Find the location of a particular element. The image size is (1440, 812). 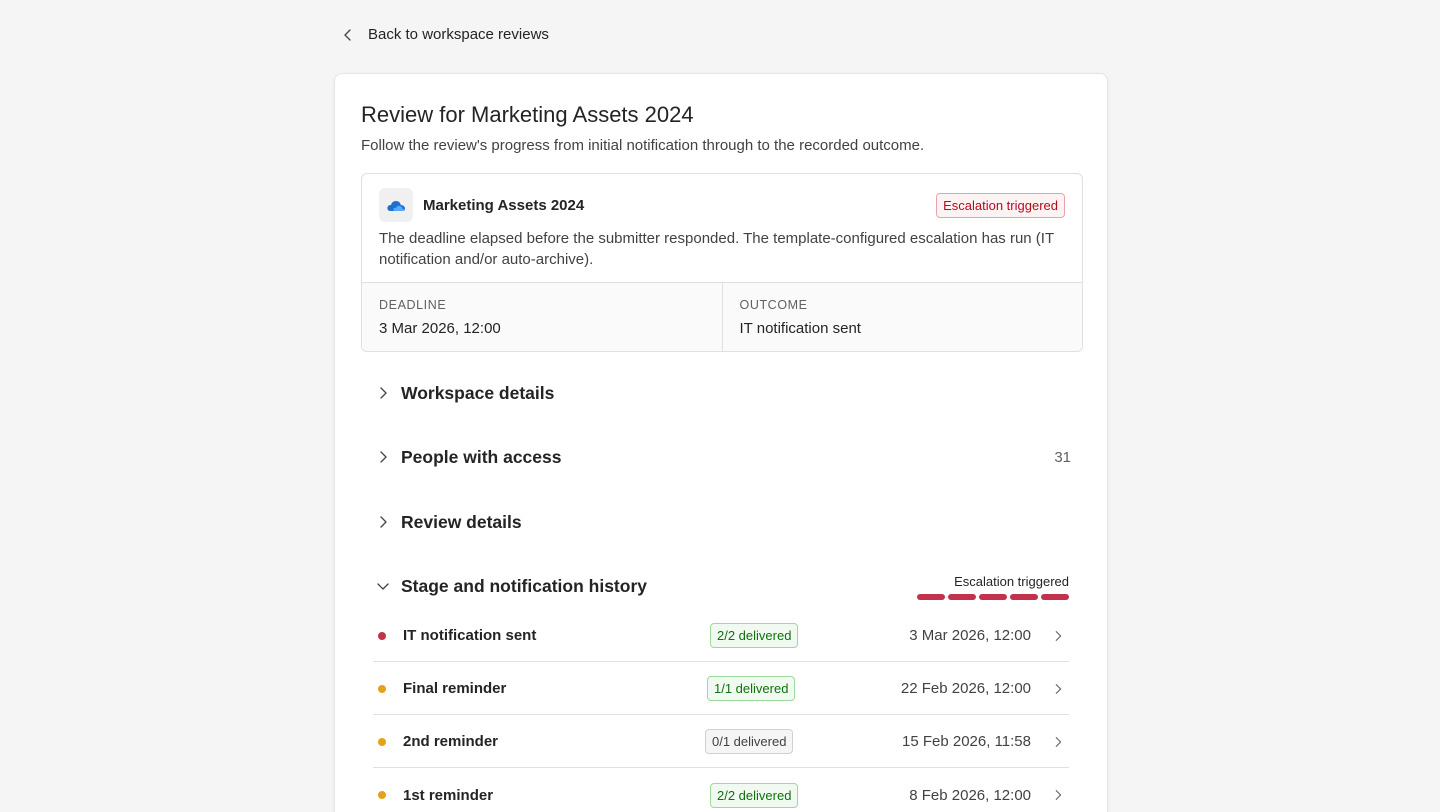

history-title: 1st reminder is located at coordinates (448, 795).